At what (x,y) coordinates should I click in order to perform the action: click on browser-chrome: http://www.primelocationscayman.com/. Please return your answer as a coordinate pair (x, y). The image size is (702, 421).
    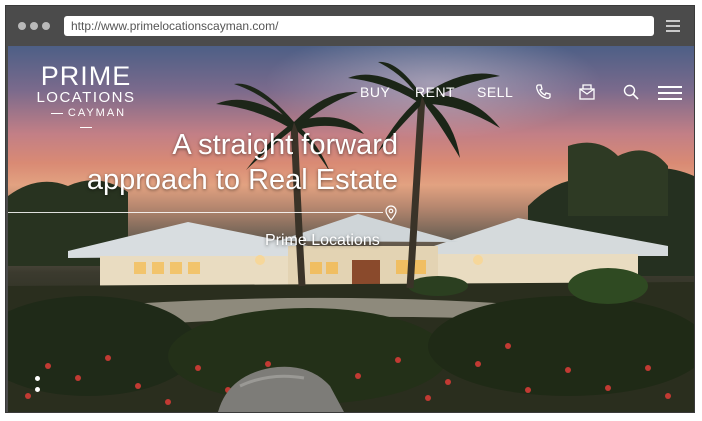
    Looking at the image, I should click on (350, 26).